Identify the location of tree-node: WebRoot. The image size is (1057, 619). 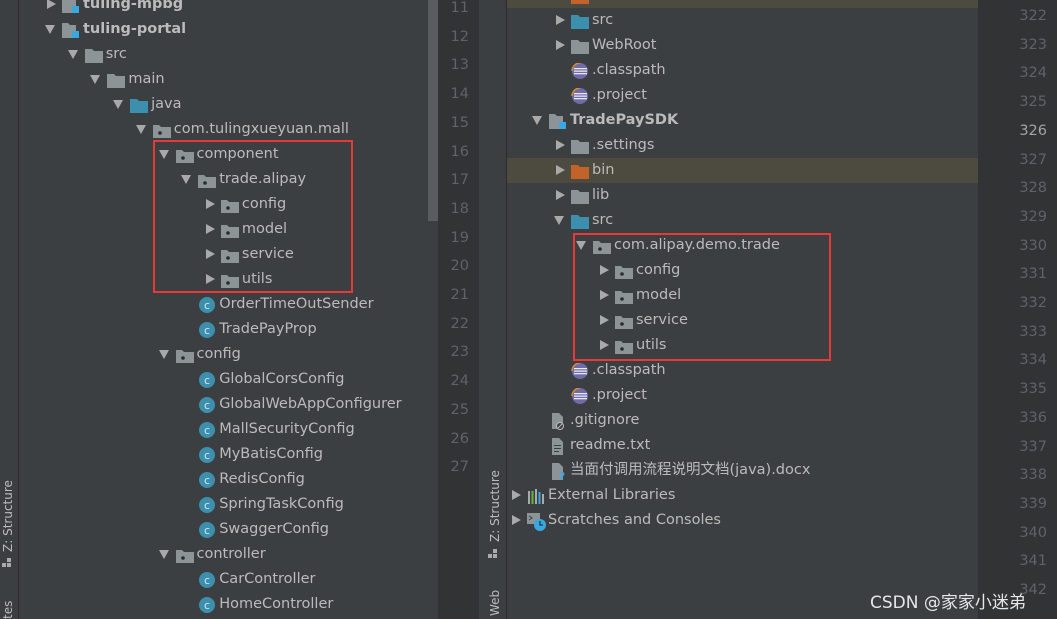
(742, 45).